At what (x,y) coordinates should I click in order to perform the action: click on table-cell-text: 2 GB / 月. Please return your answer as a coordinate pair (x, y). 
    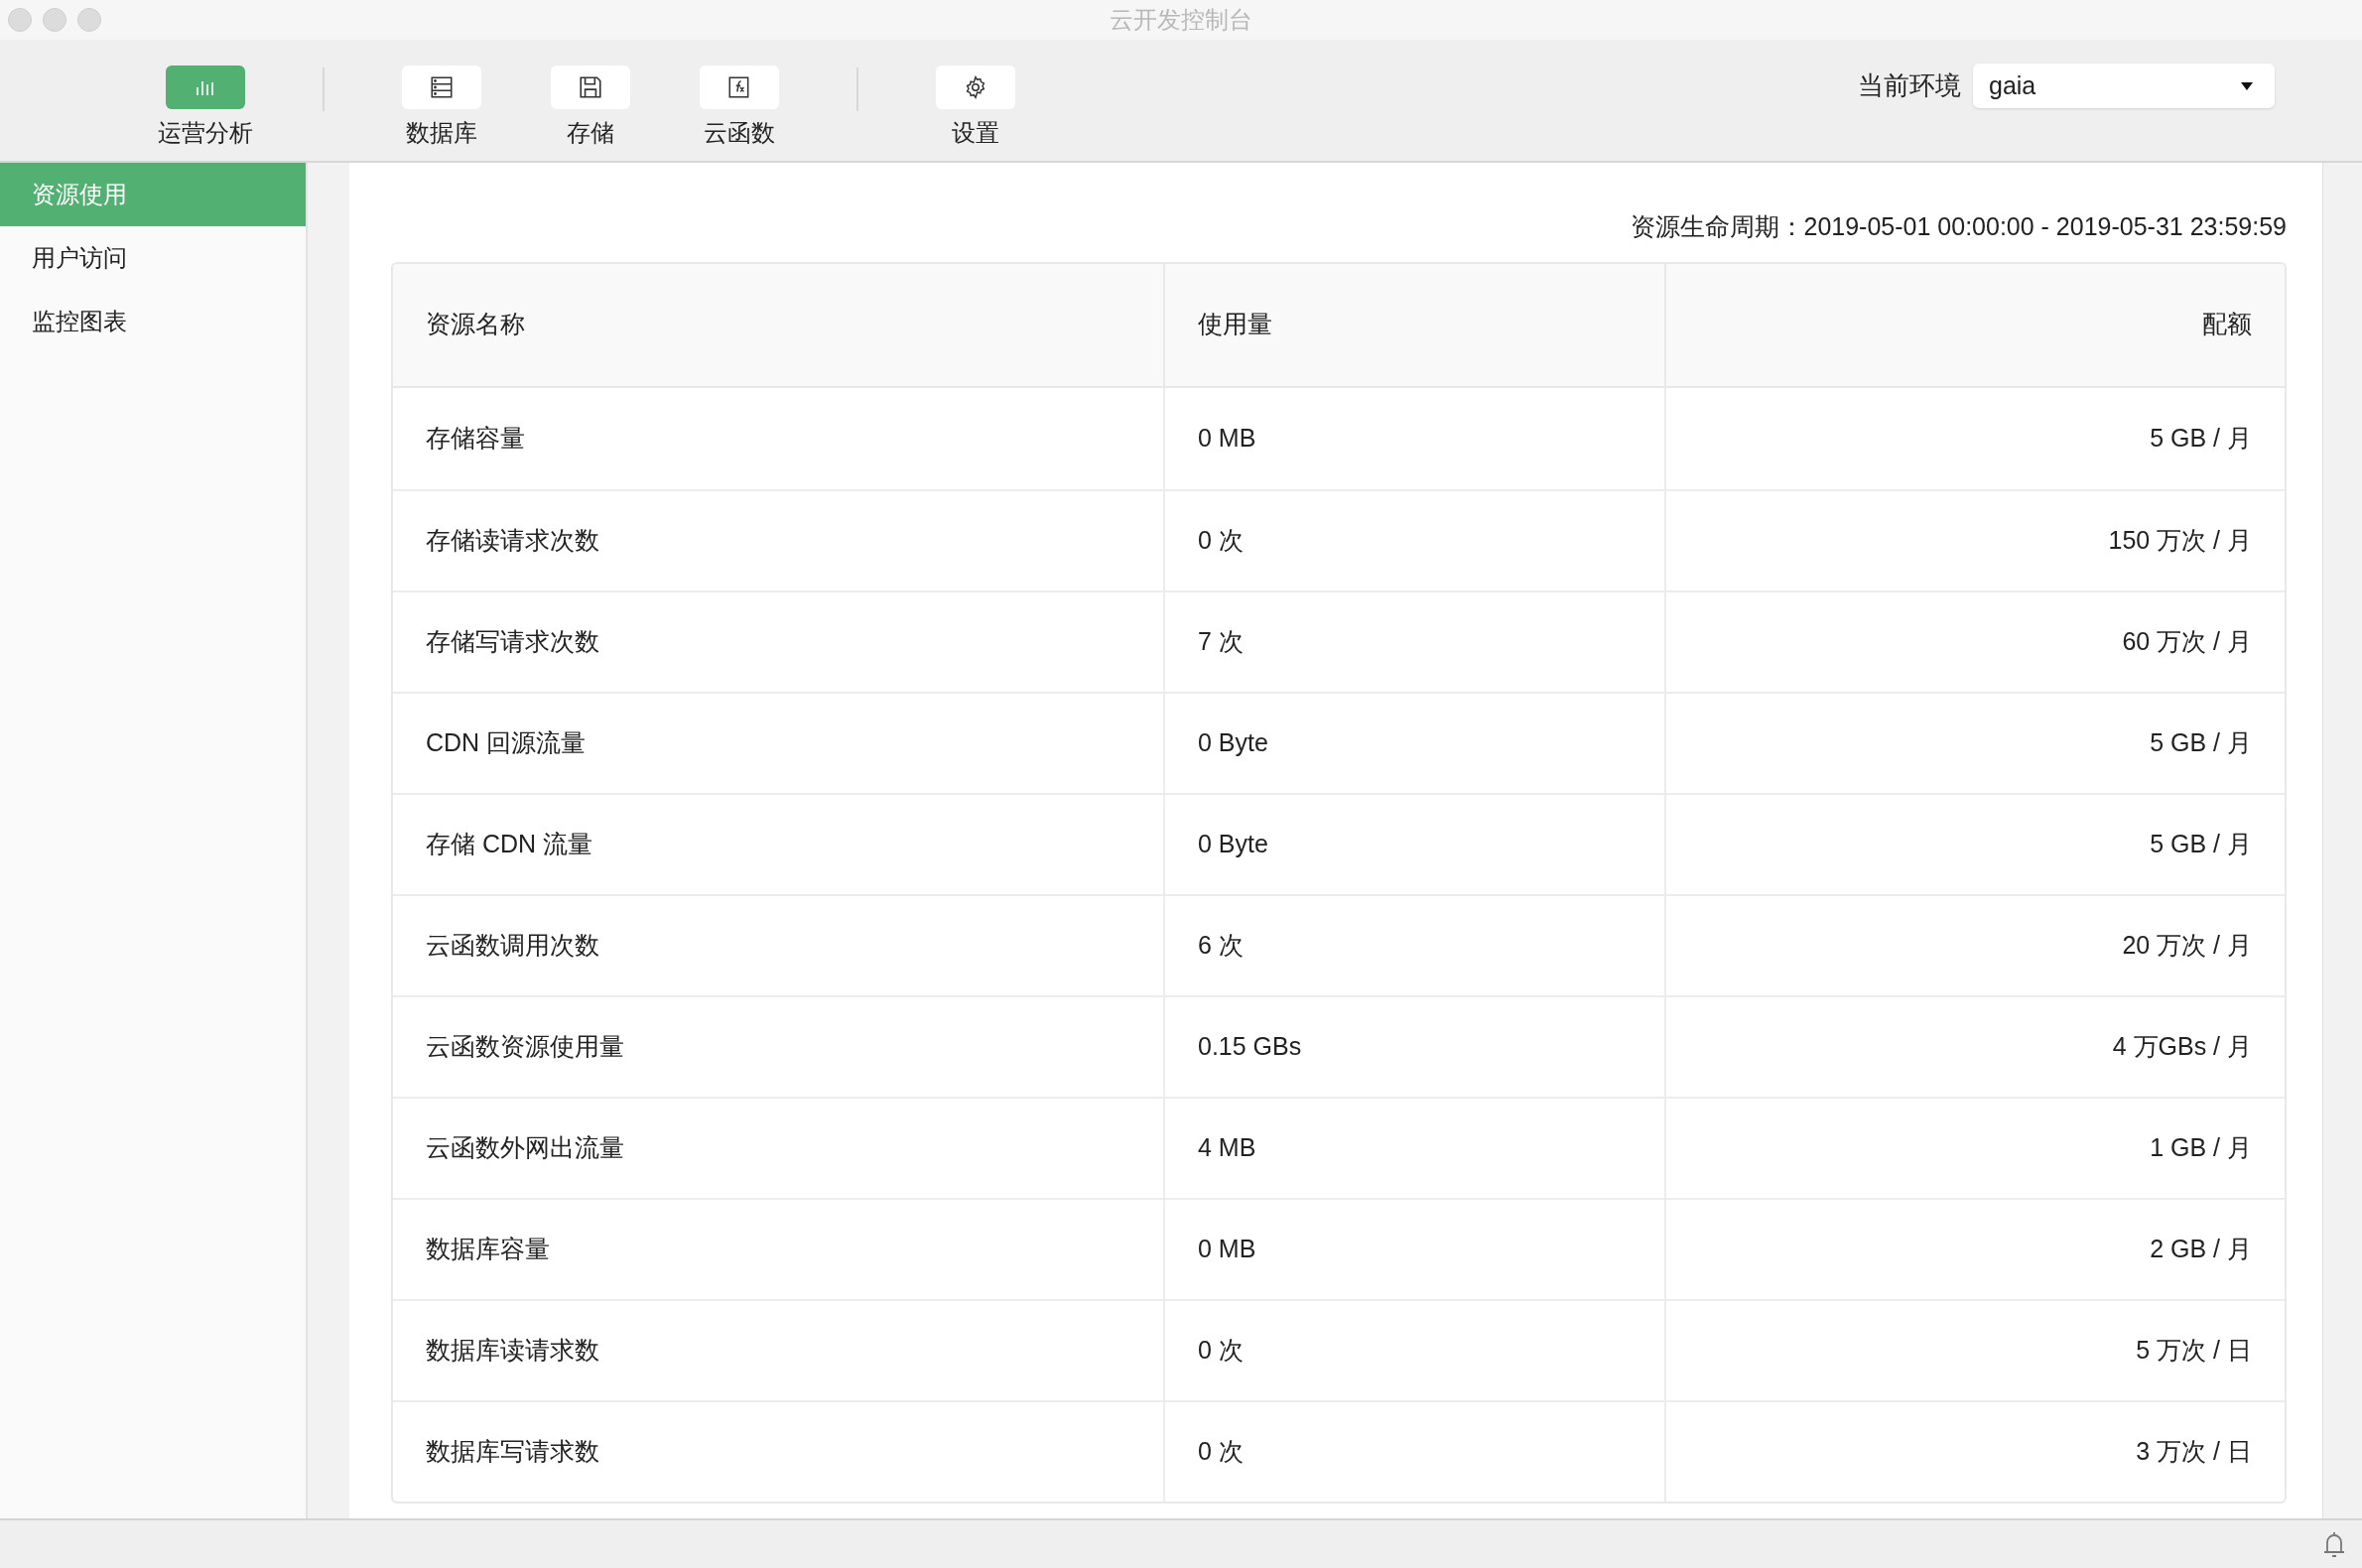
    Looking at the image, I should click on (2201, 1248).